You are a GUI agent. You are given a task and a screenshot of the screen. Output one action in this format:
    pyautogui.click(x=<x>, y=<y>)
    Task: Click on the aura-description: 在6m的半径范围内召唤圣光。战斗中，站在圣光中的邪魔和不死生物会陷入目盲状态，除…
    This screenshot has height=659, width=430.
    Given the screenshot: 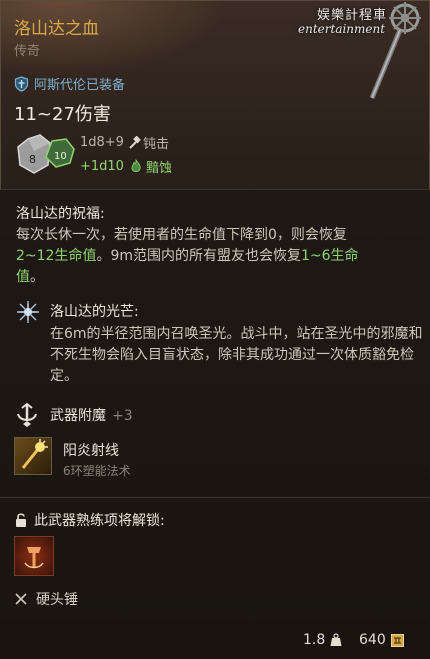 What is the action you would take?
    pyautogui.click(x=236, y=355)
    